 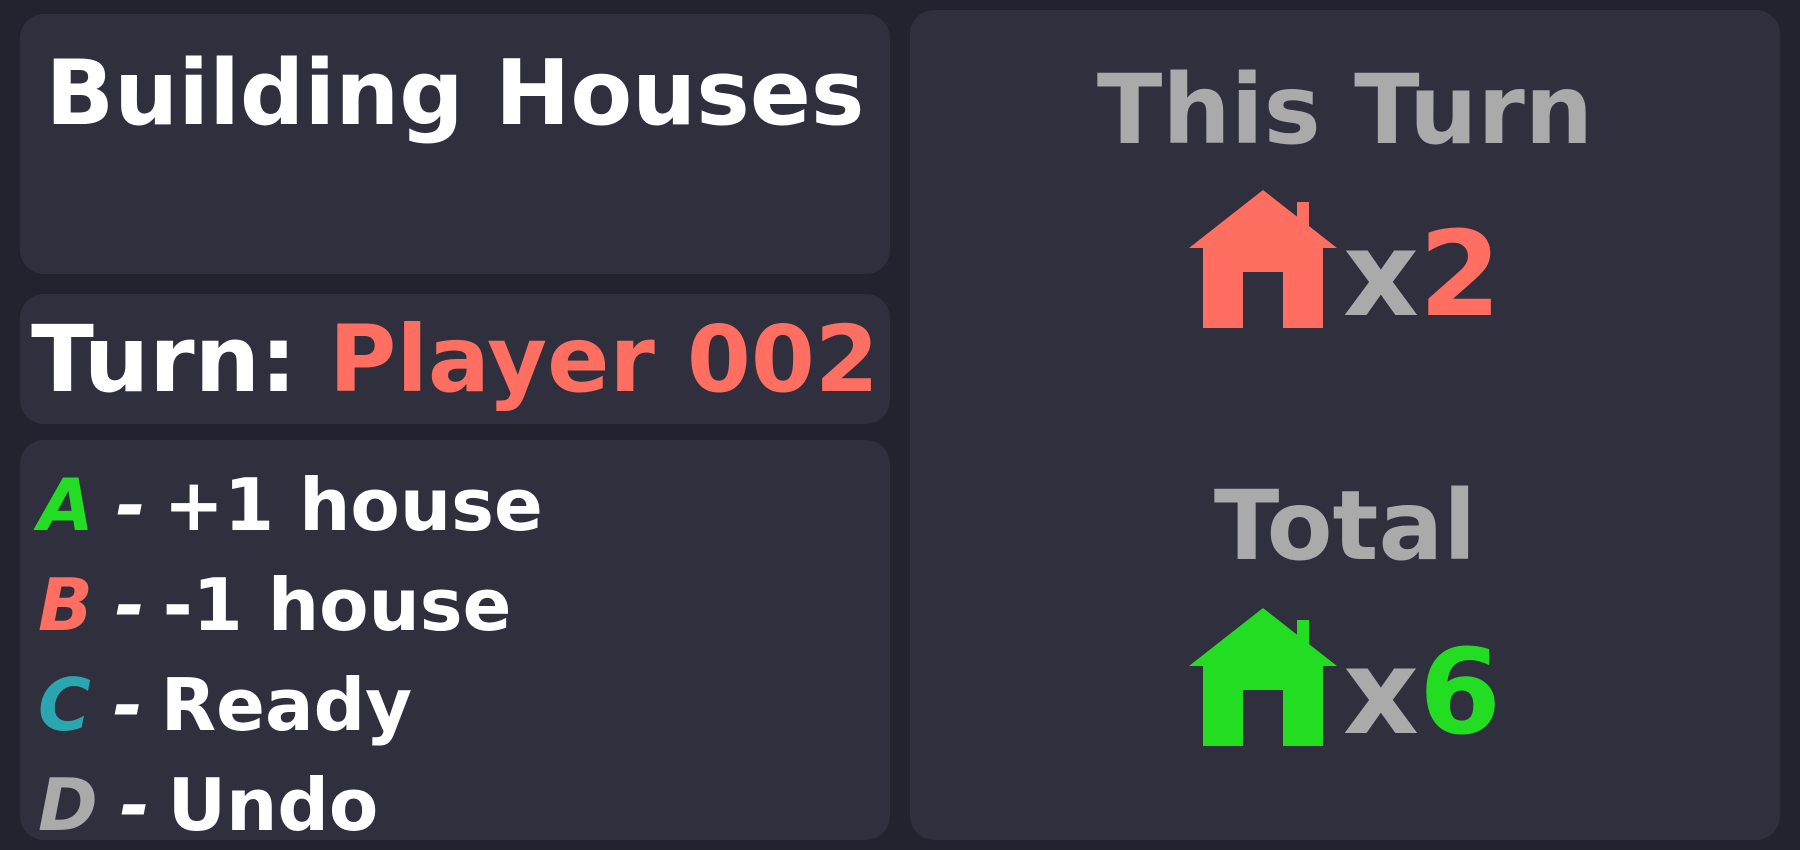 I want to click on control-row-remove-house: B - -1 house, so click(x=275, y=605).